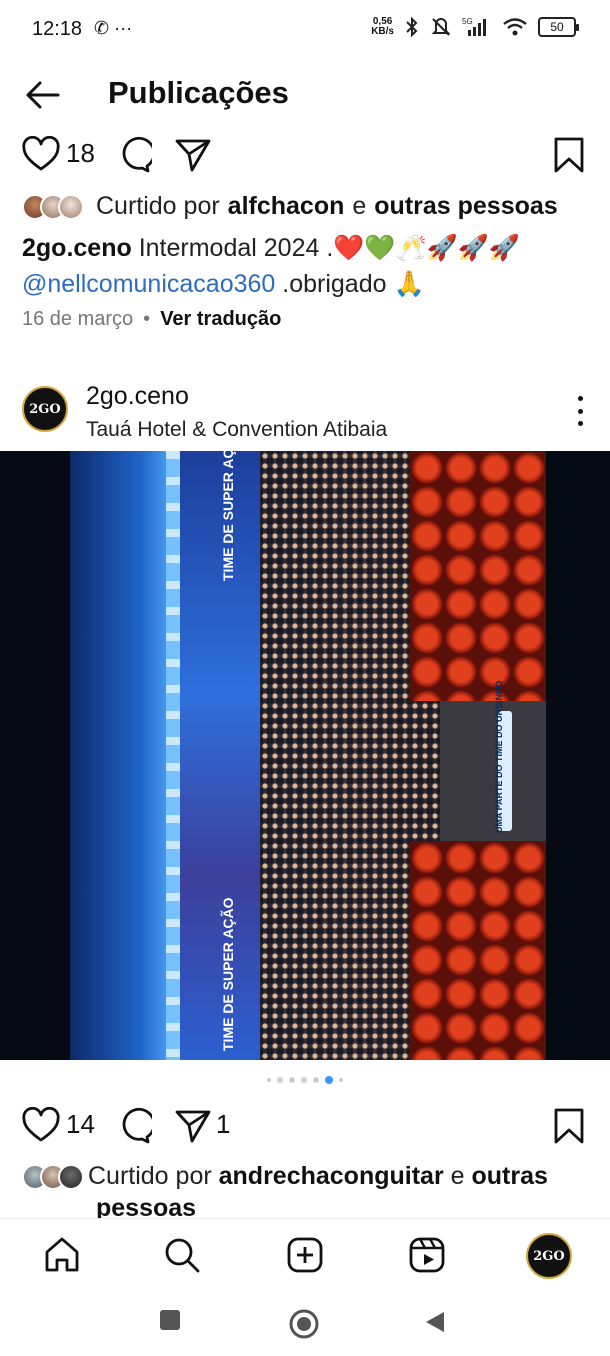 The image size is (610, 1356). I want to click on post1-actions: 18, so click(305, 161).